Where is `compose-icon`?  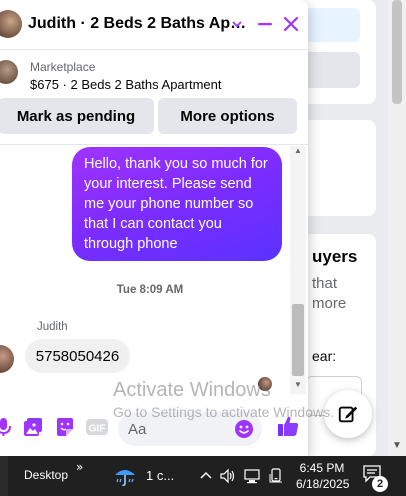 compose-icon is located at coordinates (348, 414).